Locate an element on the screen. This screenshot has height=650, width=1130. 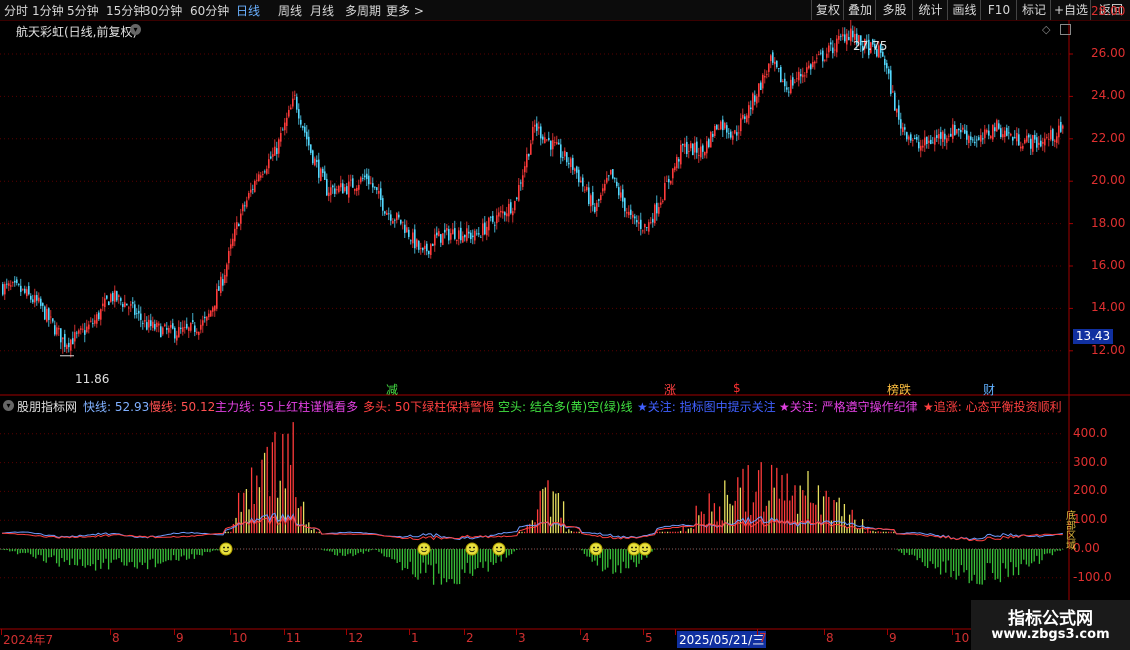
chevron-down-icon: ▾ is located at coordinates (135, 29).